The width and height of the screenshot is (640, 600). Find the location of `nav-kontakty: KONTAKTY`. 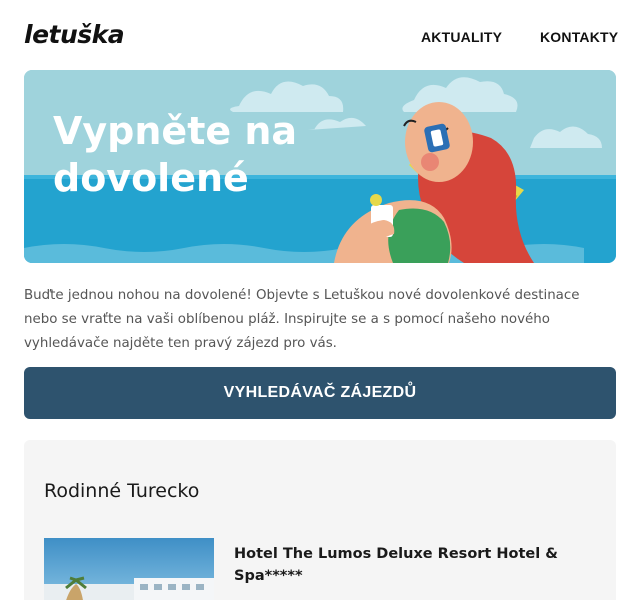

nav-kontakty: KONTAKTY is located at coordinates (579, 37).